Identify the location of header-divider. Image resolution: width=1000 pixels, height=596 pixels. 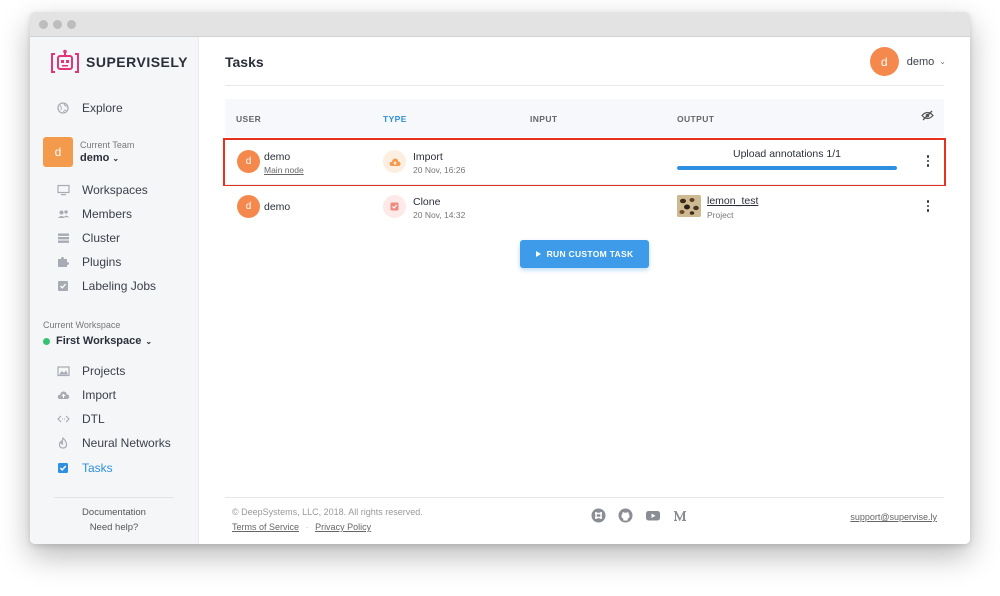
(584, 85).